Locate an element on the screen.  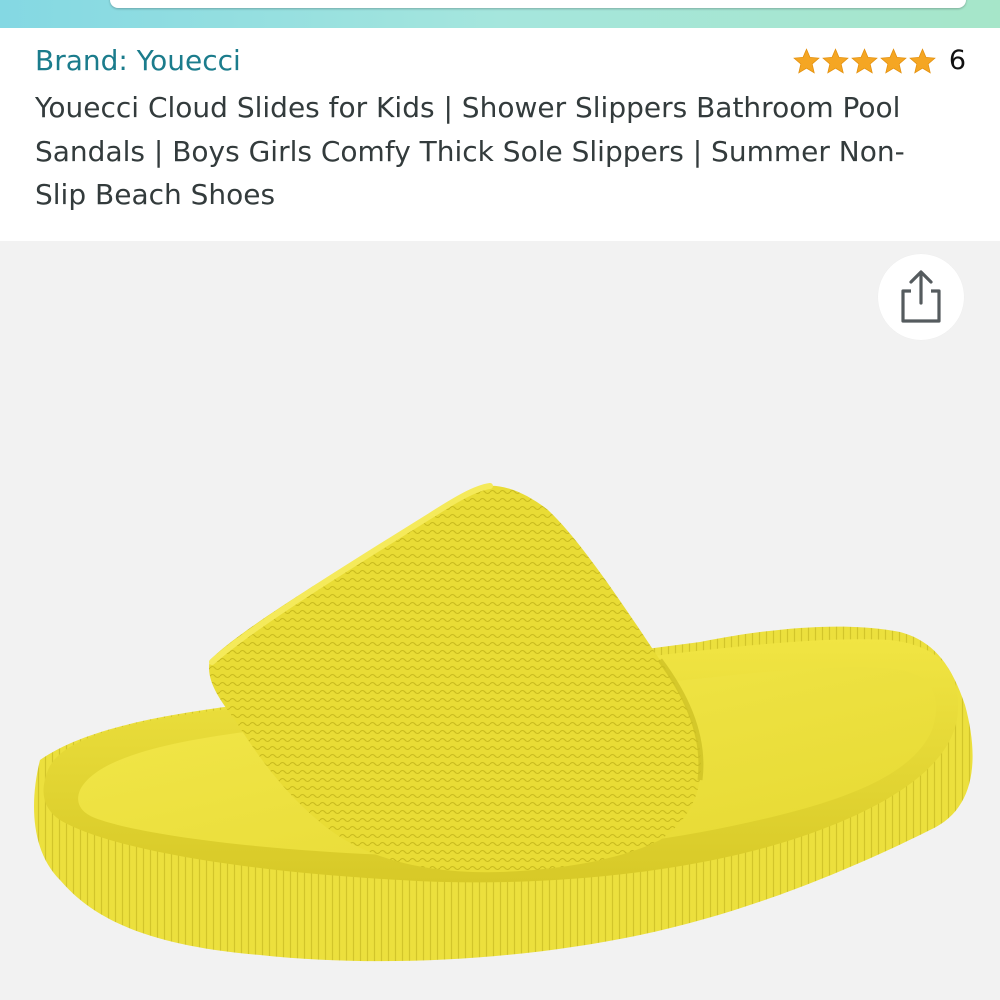
star-rating is located at coordinates (864, 61).